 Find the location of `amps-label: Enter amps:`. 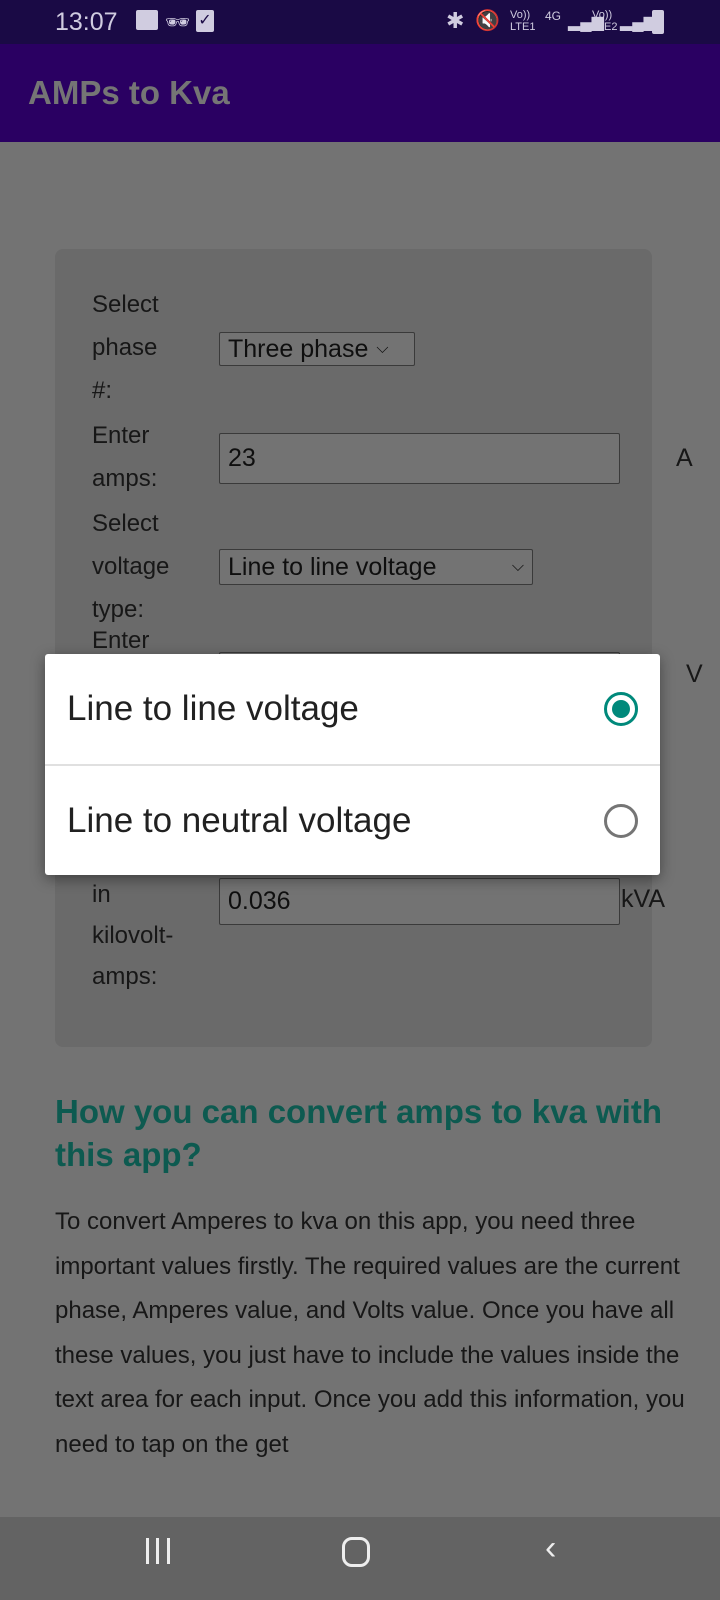

amps-label: Enter amps: is located at coordinates (147, 457).